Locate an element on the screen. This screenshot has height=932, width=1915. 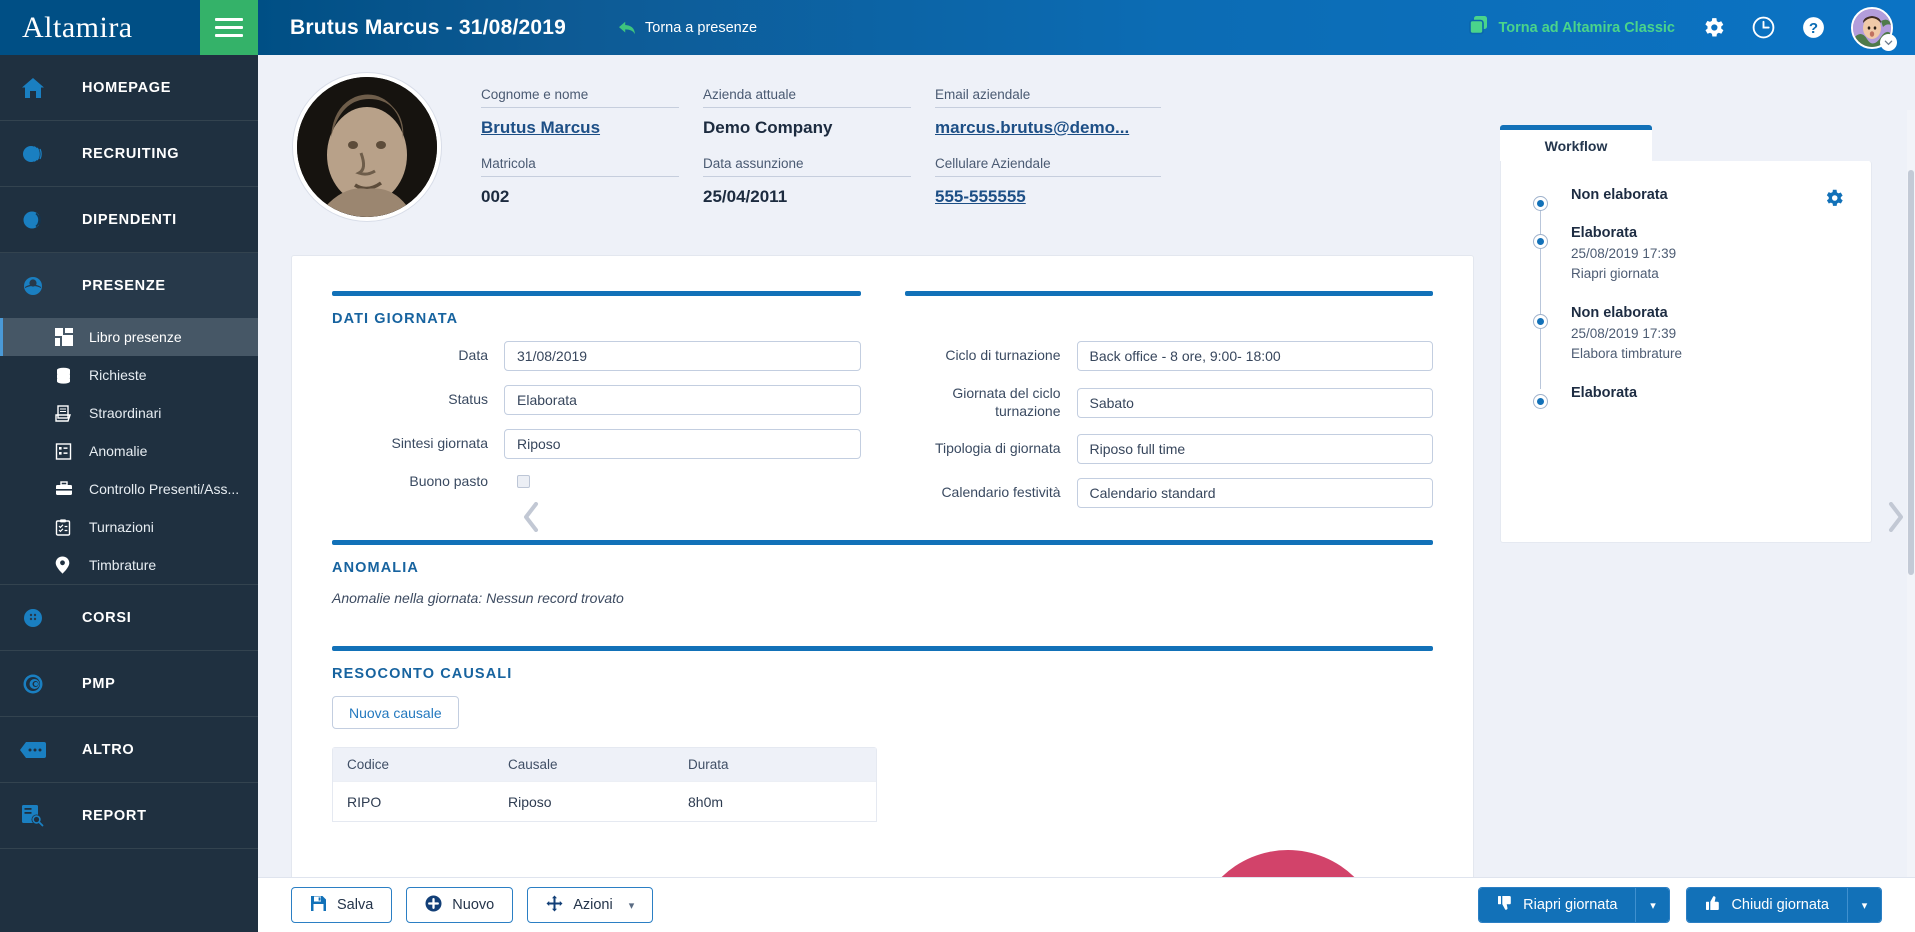
clipboard-icon is located at coordinates (69, 527).